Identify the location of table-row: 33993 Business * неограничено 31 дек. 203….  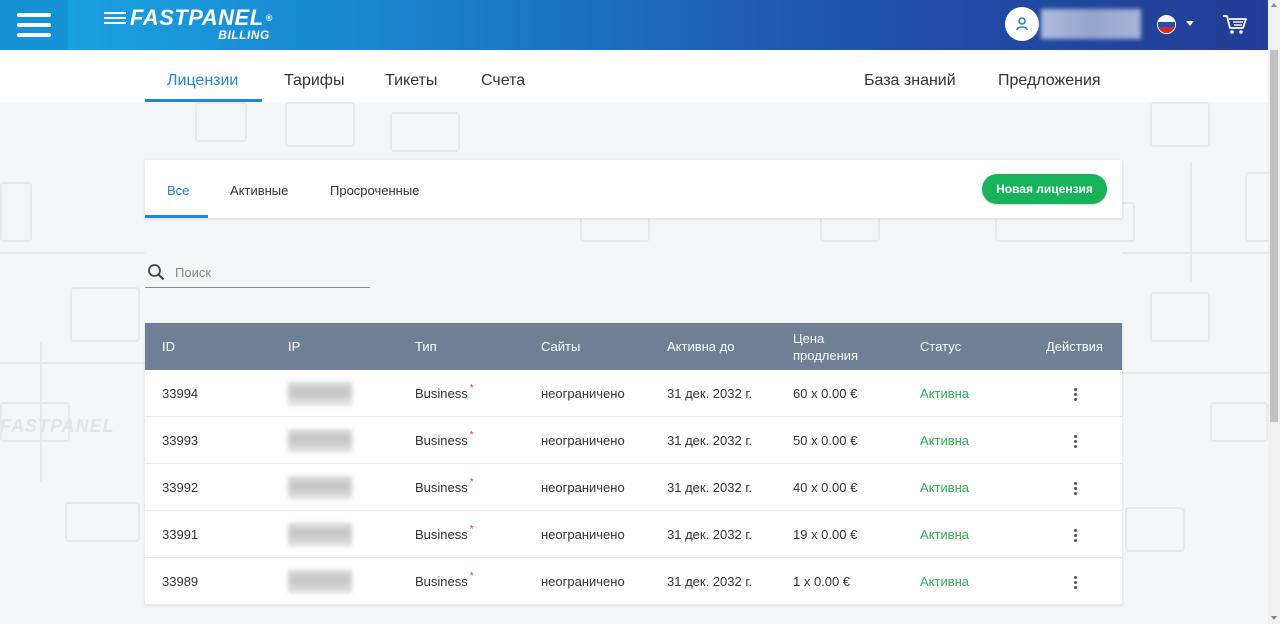
(633, 440).